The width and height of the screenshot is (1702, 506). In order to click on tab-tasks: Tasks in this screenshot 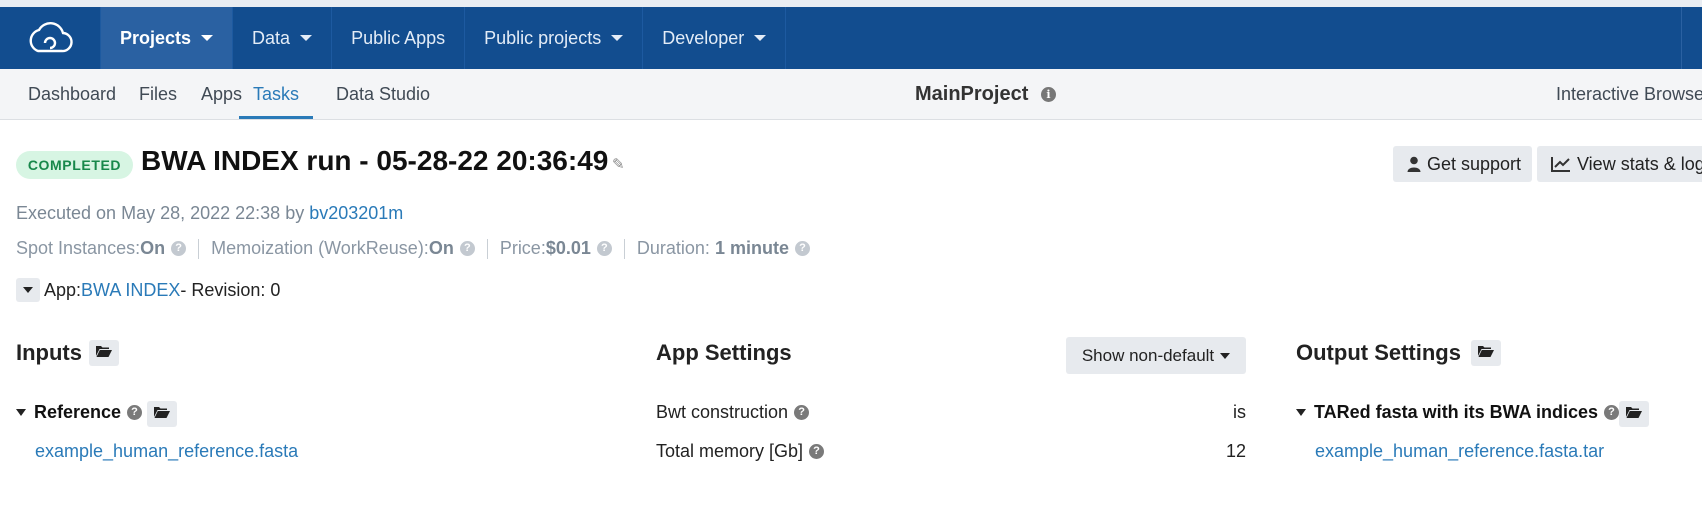, I will do `click(276, 94)`.